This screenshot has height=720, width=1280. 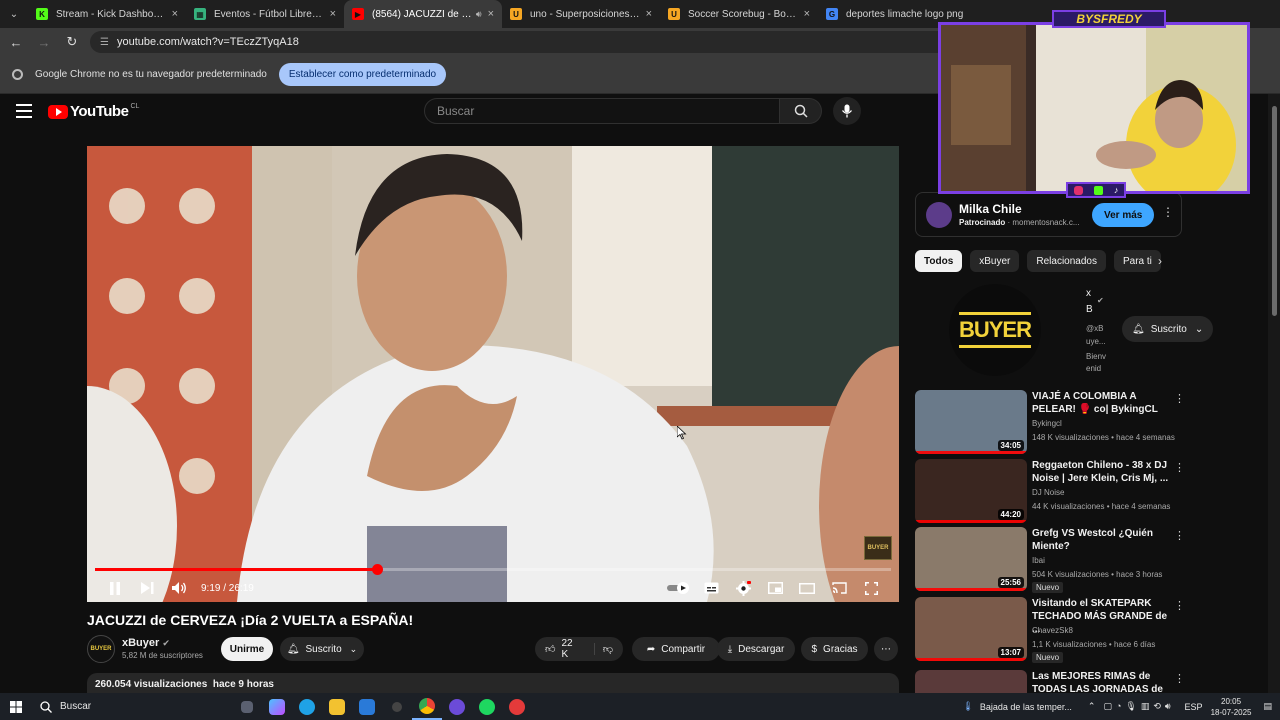 I want to click on tray-icons: ▢◔🎙︎▥⟲🔊︎, so click(x=1138, y=706).